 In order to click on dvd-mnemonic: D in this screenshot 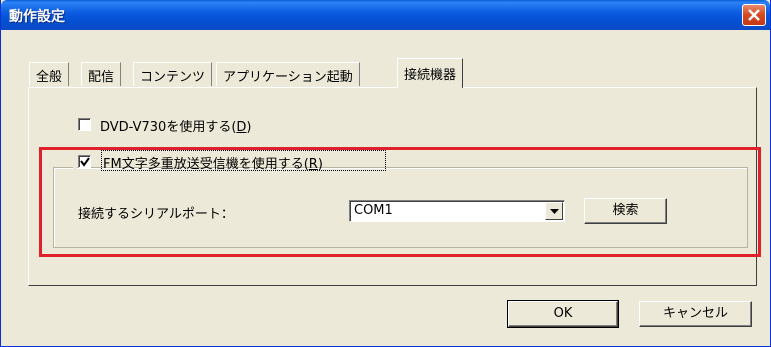, I will do `click(241, 127)`.